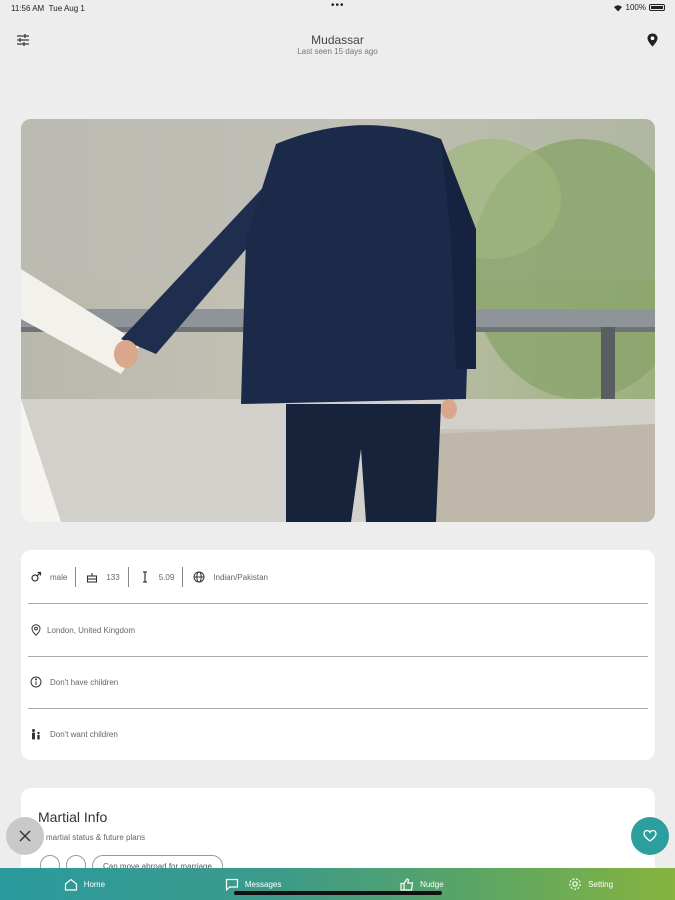  I want to click on app-header: Mudassar Last seen 15 days ago, so click(337, 46).